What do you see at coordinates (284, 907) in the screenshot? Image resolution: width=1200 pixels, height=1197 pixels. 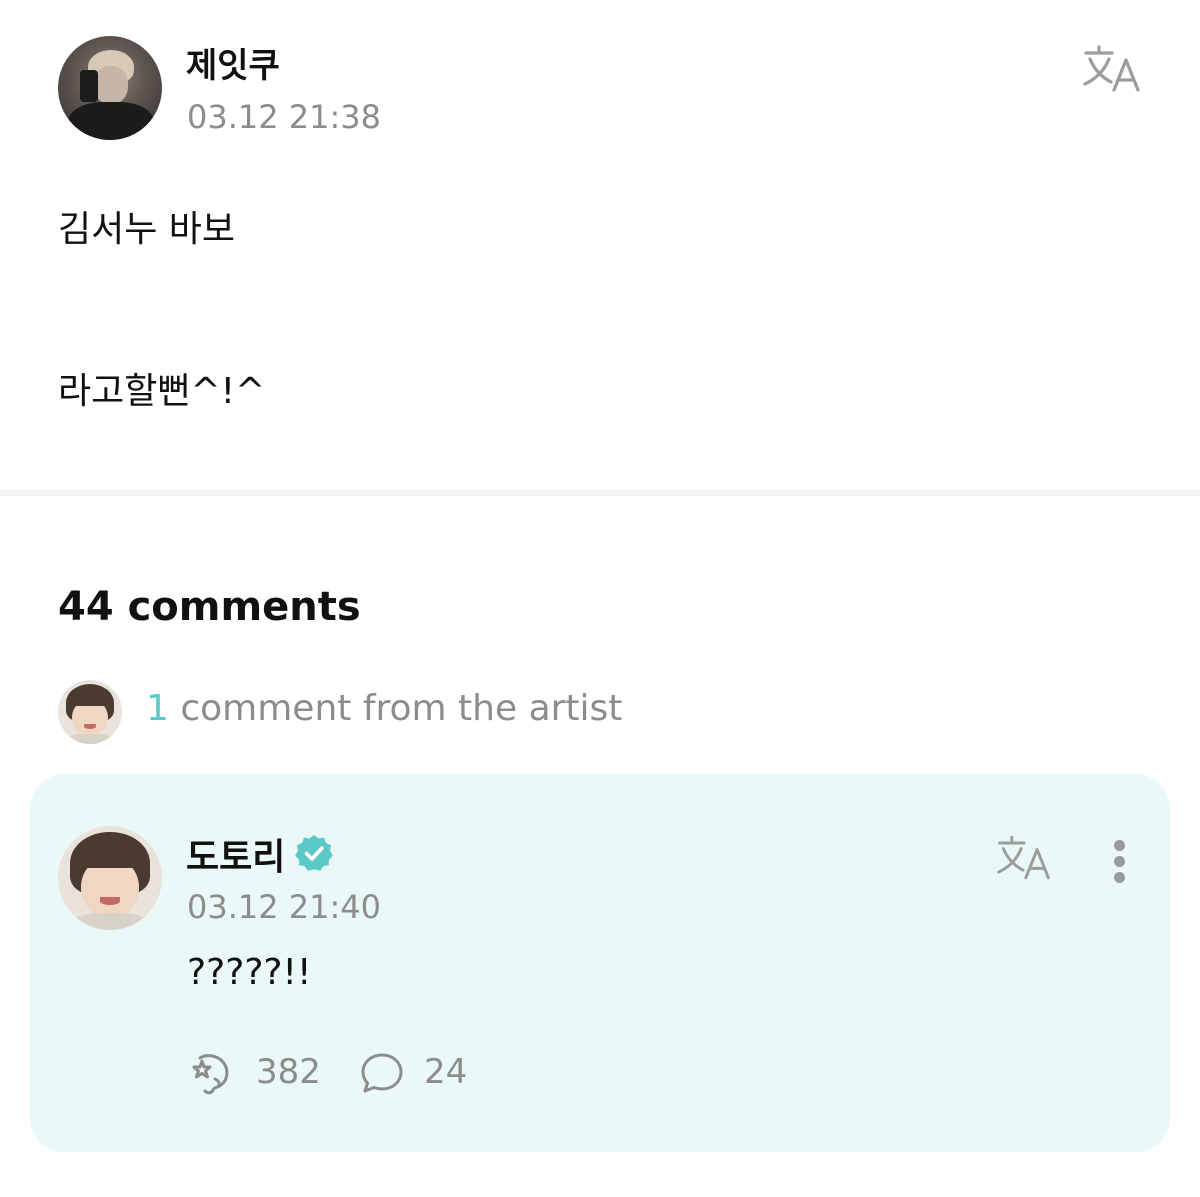 I see `artist-comment-timestamp: 03.12 21:40` at bounding box center [284, 907].